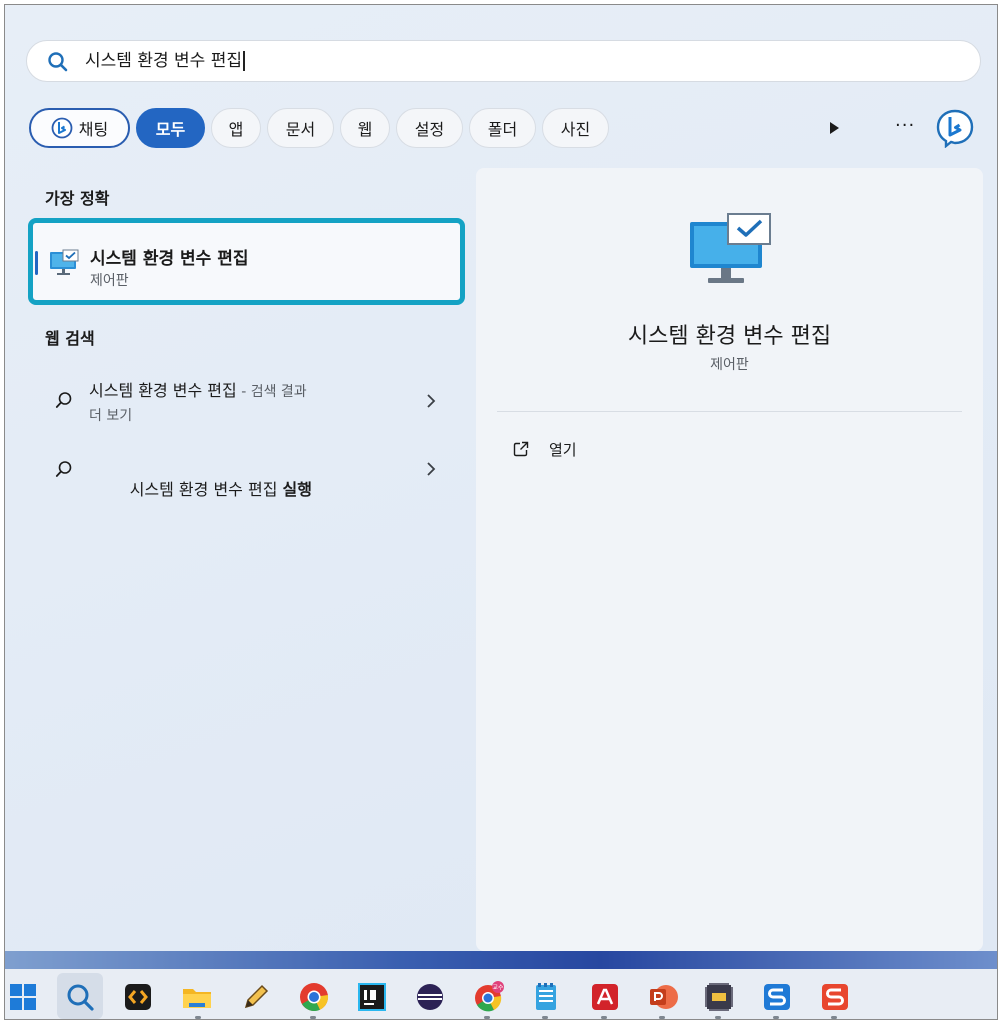 The width and height of the screenshot is (1002, 1024). Describe the element at coordinates (729, 365) in the screenshot. I see `preview-subtitle: 제어판` at that location.